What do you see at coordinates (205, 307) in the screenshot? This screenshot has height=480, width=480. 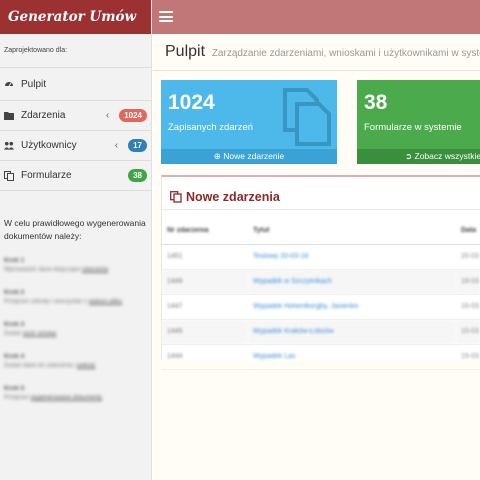 I see `event-number: 1447` at bounding box center [205, 307].